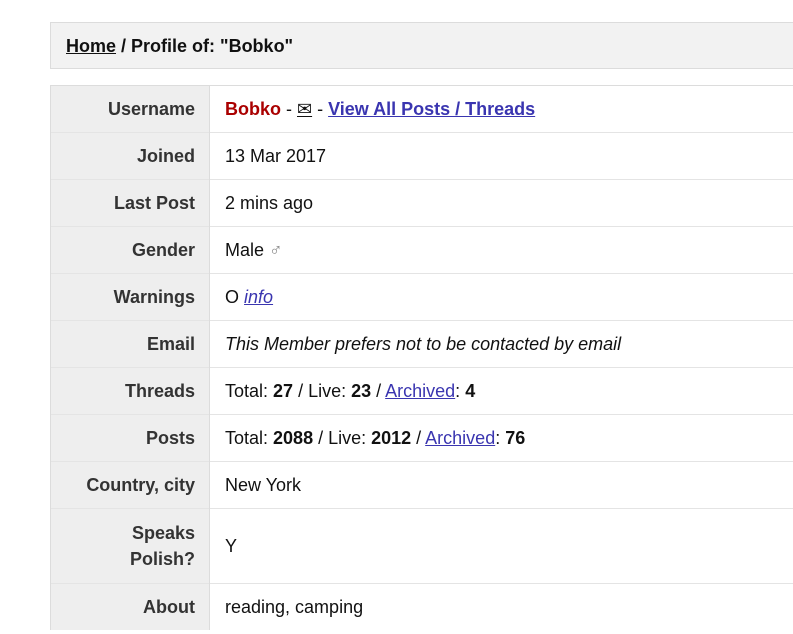 This screenshot has height=634, width=793. What do you see at coordinates (212, 46) in the screenshot?
I see `breadcrumb-current: Profile of: "Bobko"` at bounding box center [212, 46].